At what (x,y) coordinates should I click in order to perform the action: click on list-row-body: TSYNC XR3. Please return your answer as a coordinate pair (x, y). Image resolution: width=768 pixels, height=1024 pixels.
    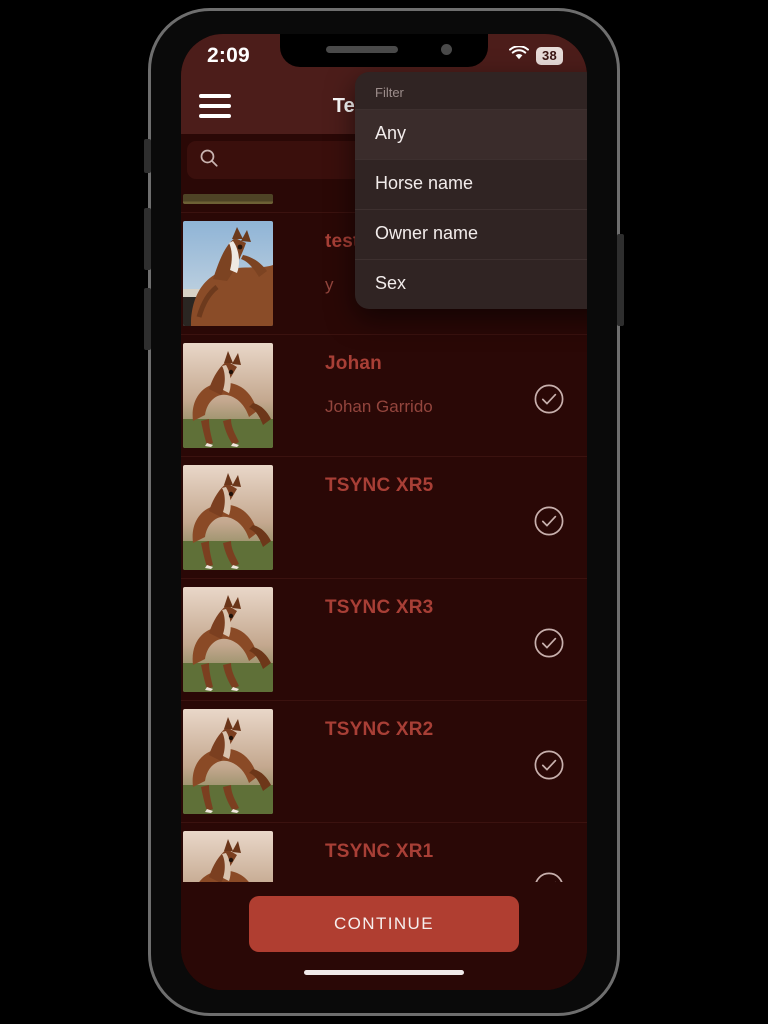
    Looking at the image, I should click on (430, 639).